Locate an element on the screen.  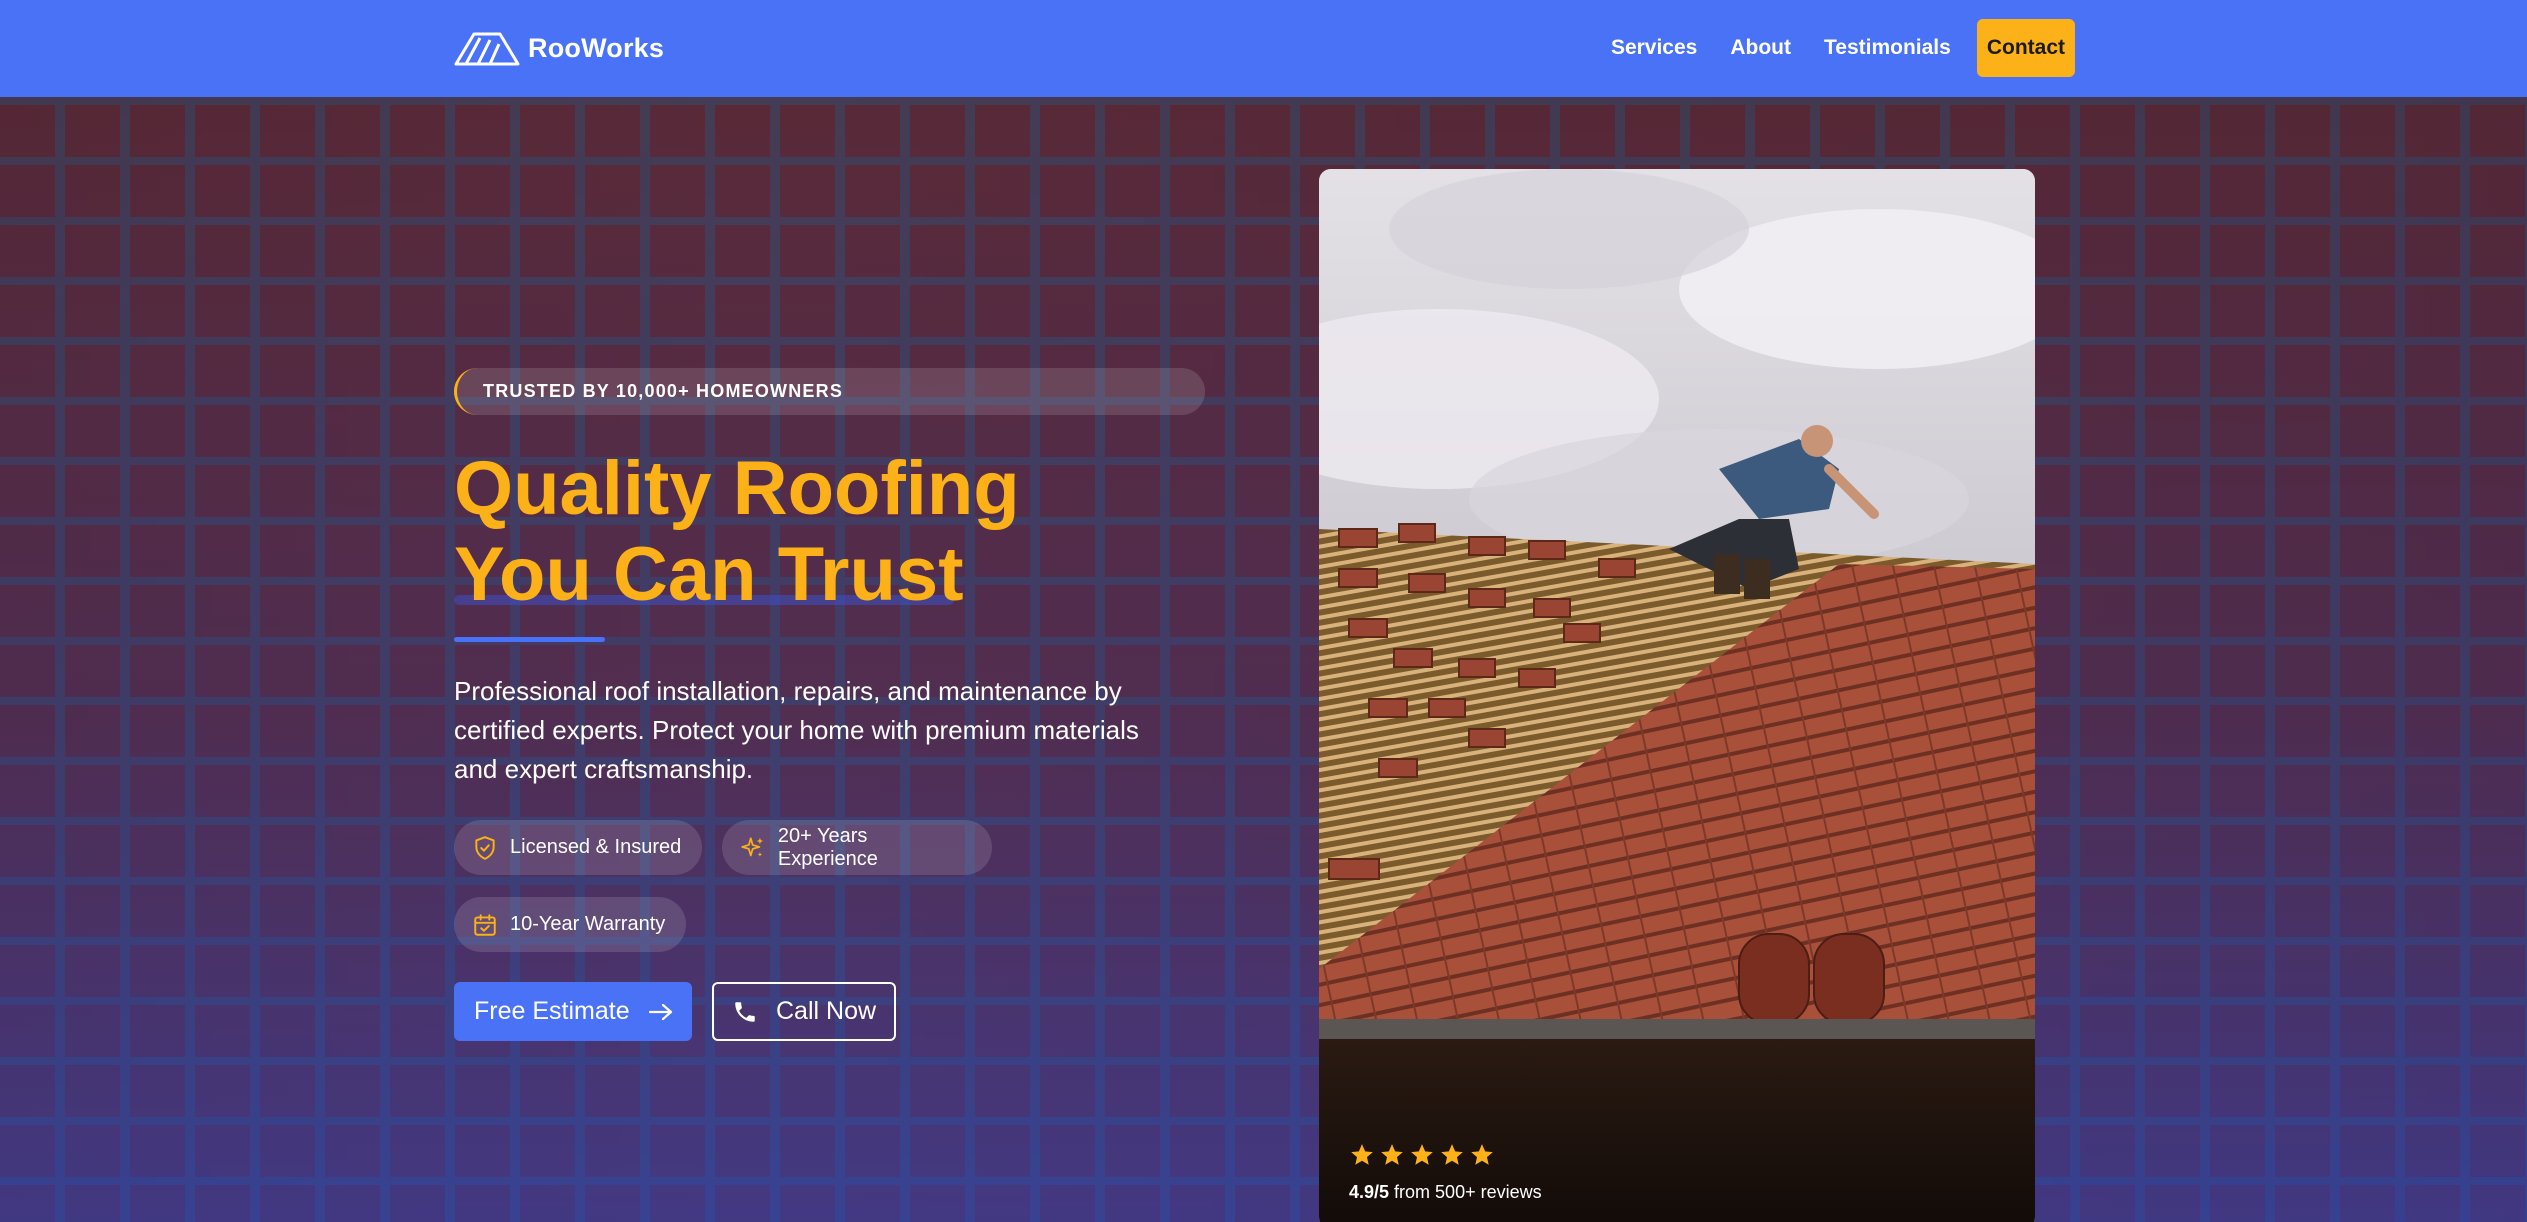
contact-button: Contact is located at coordinates (2025, 48).